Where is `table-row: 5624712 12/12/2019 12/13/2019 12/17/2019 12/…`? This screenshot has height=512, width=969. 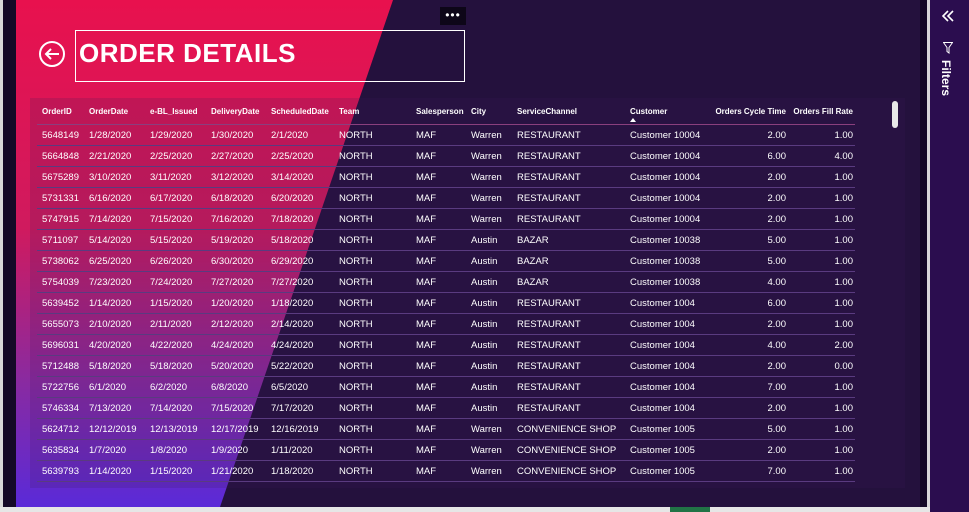 table-row: 5624712 12/12/2019 12/13/2019 12/17/2019 12/… is located at coordinates (446, 429).